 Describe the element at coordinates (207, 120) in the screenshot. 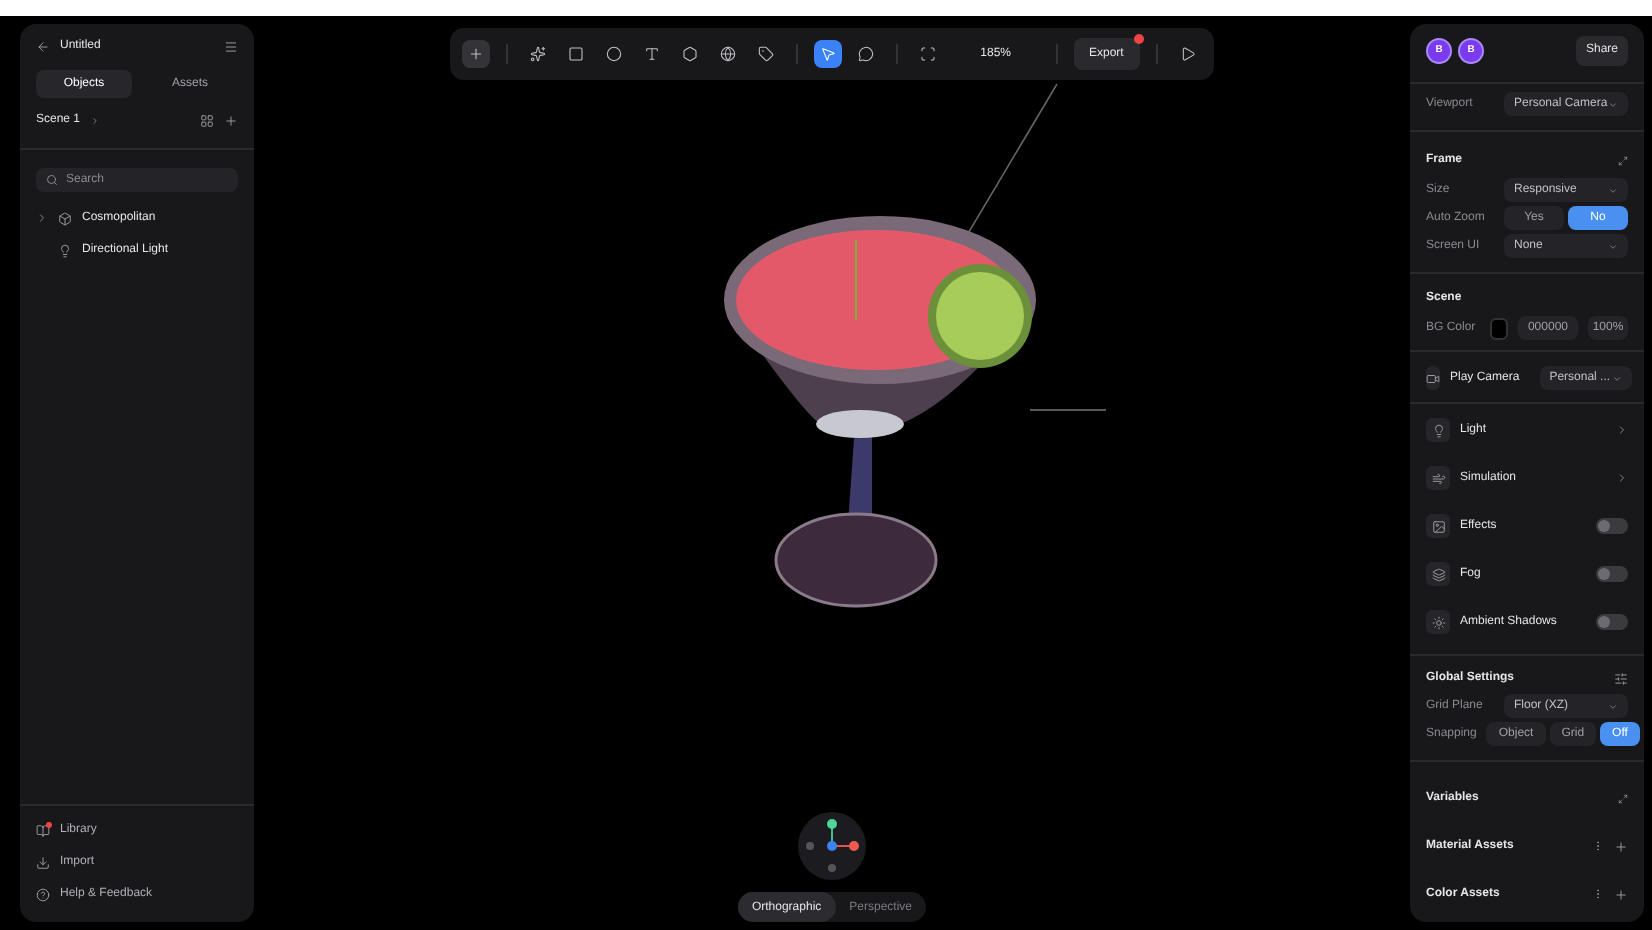

I see `grid-icon` at that location.